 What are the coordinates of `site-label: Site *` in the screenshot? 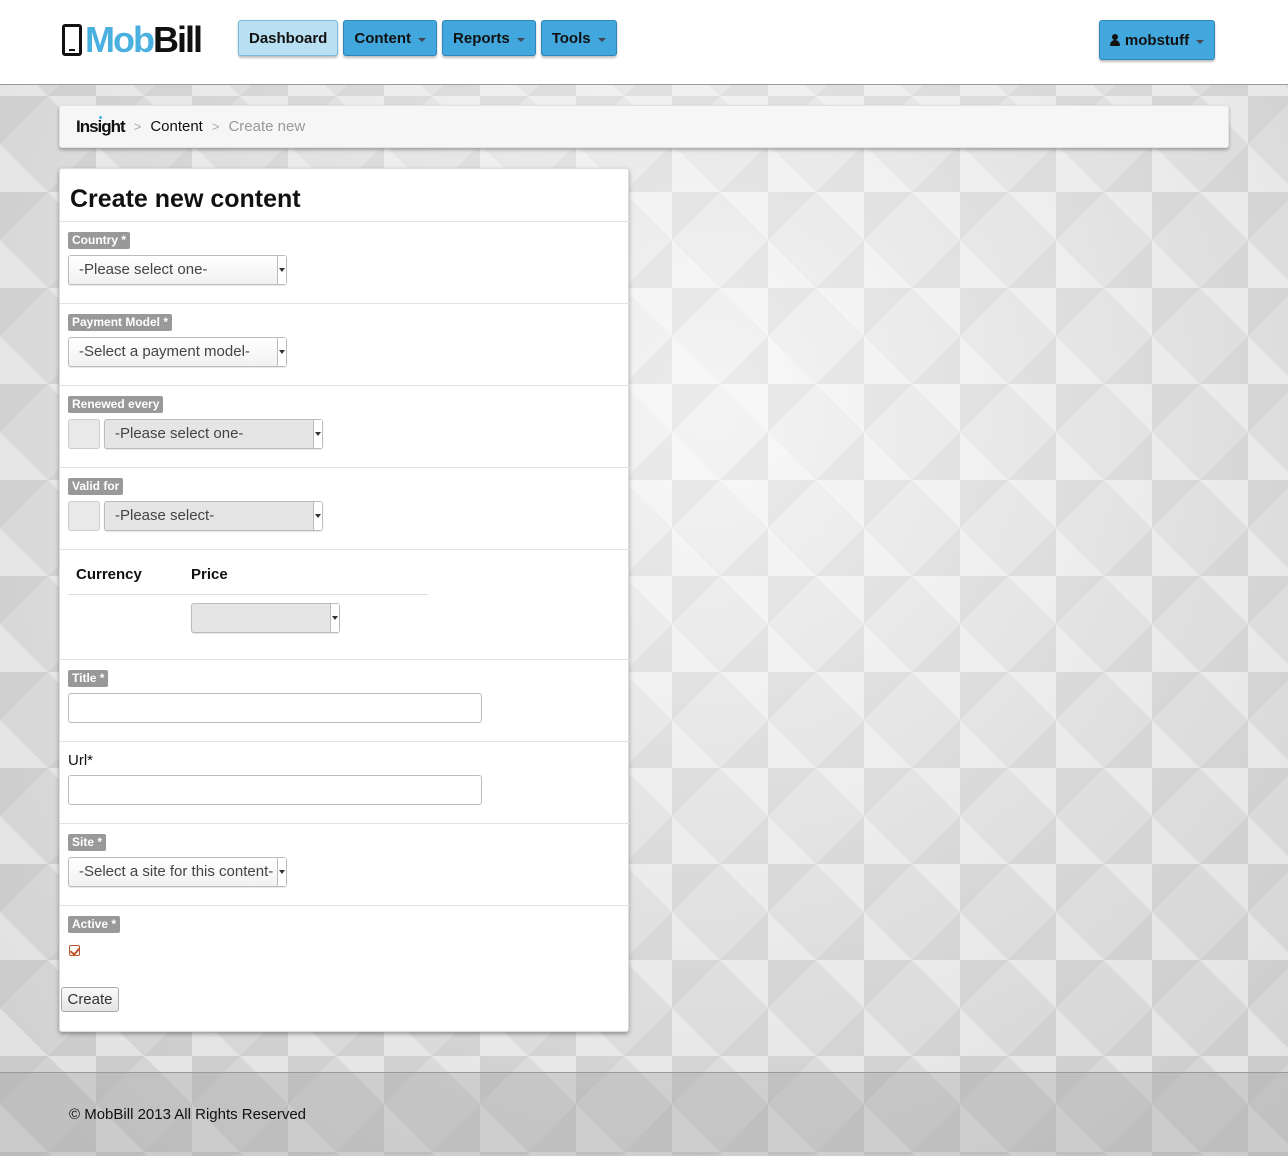 It's located at (87, 842).